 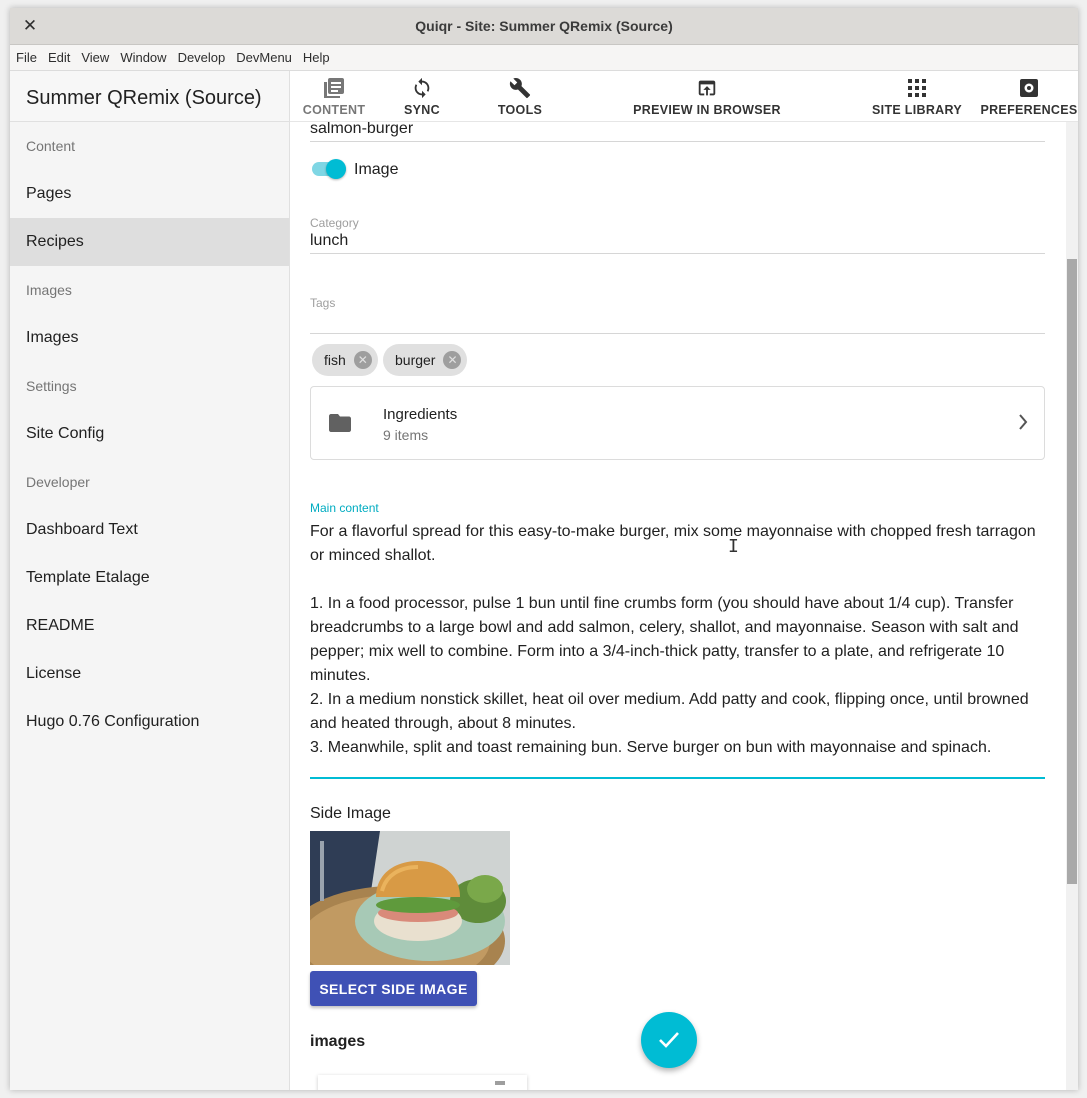 What do you see at coordinates (406, 435) in the screenshot?
I see `ingredients-count: 9 items` at bounding box center [406, 435].